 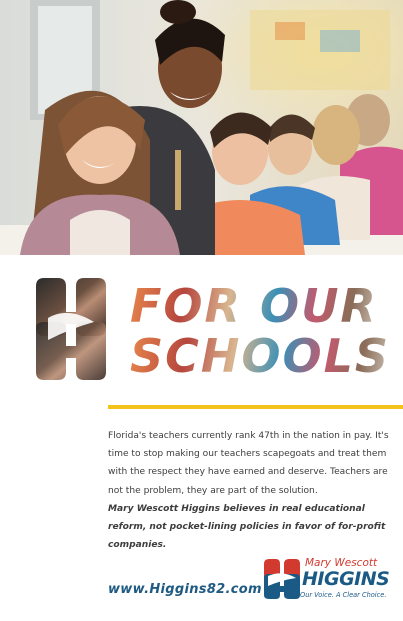 What do you see at coordinates (346, 579) in the screenshot?
I see `brand-surname: HIGGINS` at bounding box center [346, 579].